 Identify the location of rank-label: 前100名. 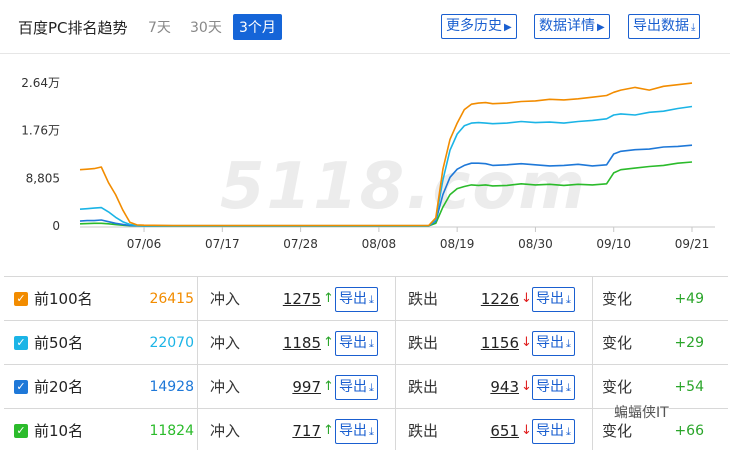
(63, 299).